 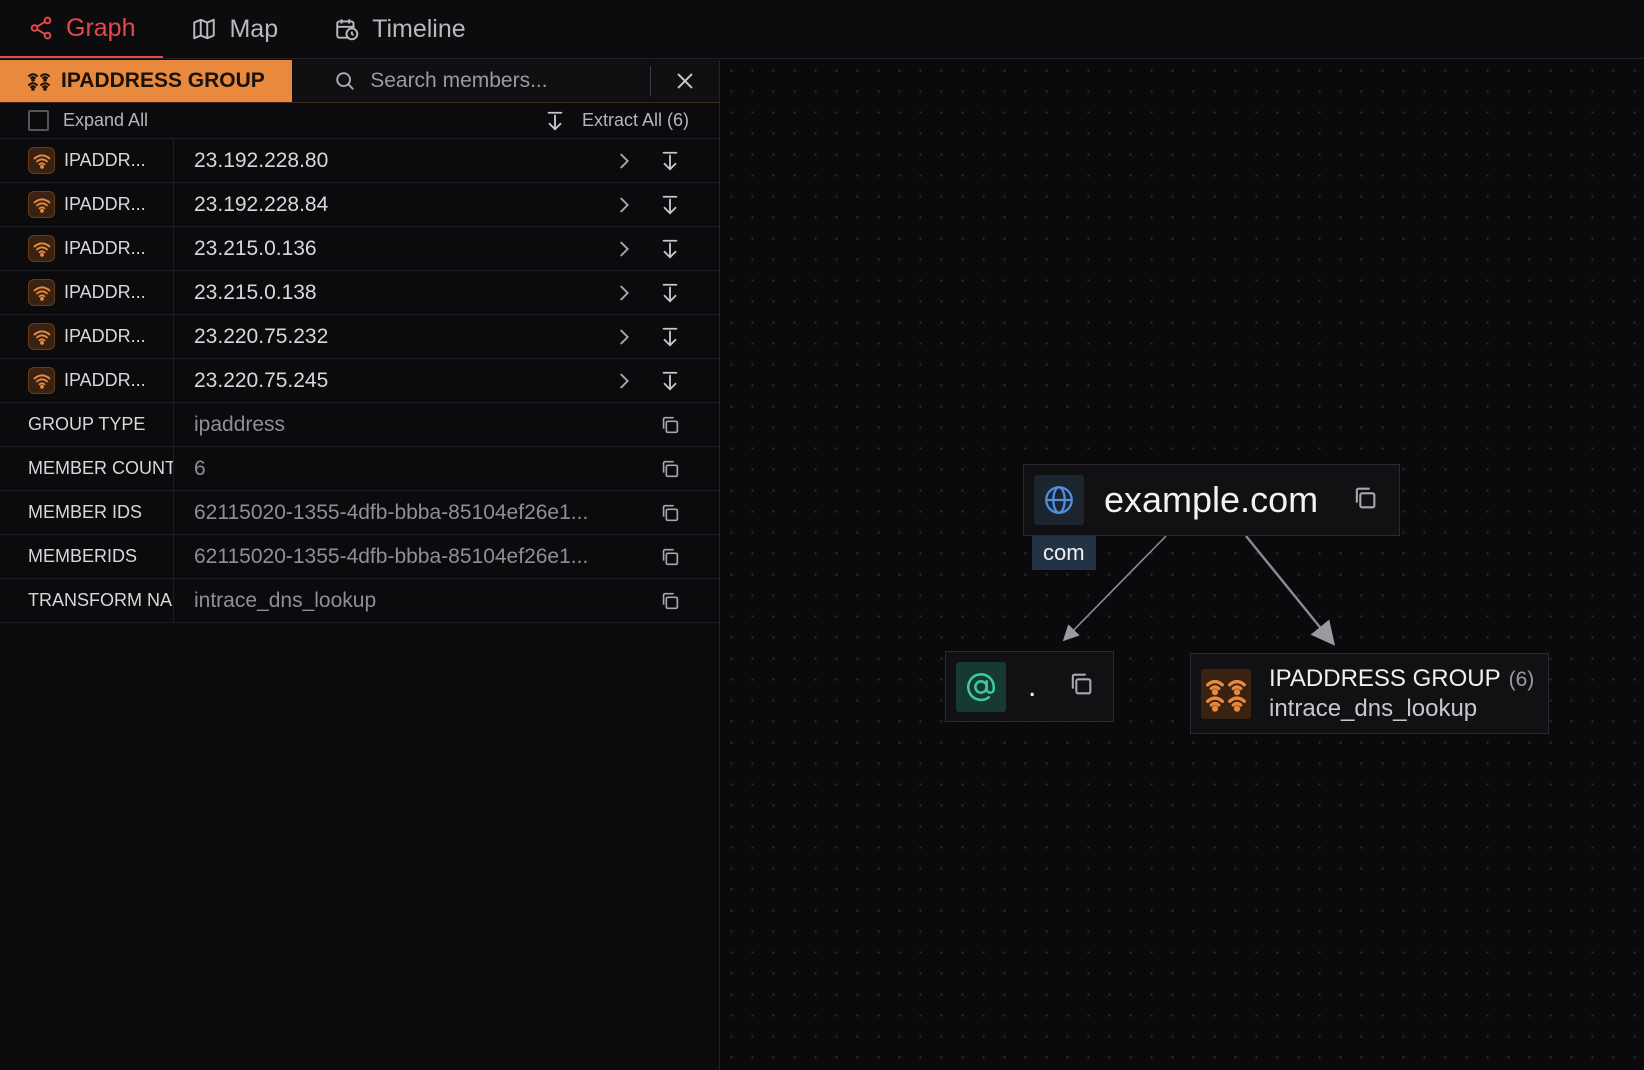 What do you see at coordinates (87, 556) in the screenshot?
I see `property-key: MEMBERIDS` at bounding box center [87, 556].